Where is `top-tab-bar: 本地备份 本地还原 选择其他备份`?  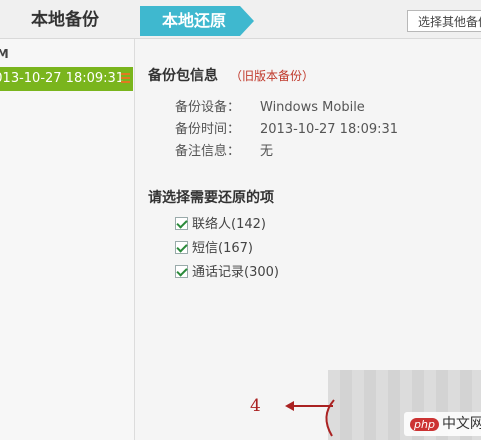
top-tab-bar: 本地备份 本地还原 选择其他备份 is located at coordinates (240, 19).